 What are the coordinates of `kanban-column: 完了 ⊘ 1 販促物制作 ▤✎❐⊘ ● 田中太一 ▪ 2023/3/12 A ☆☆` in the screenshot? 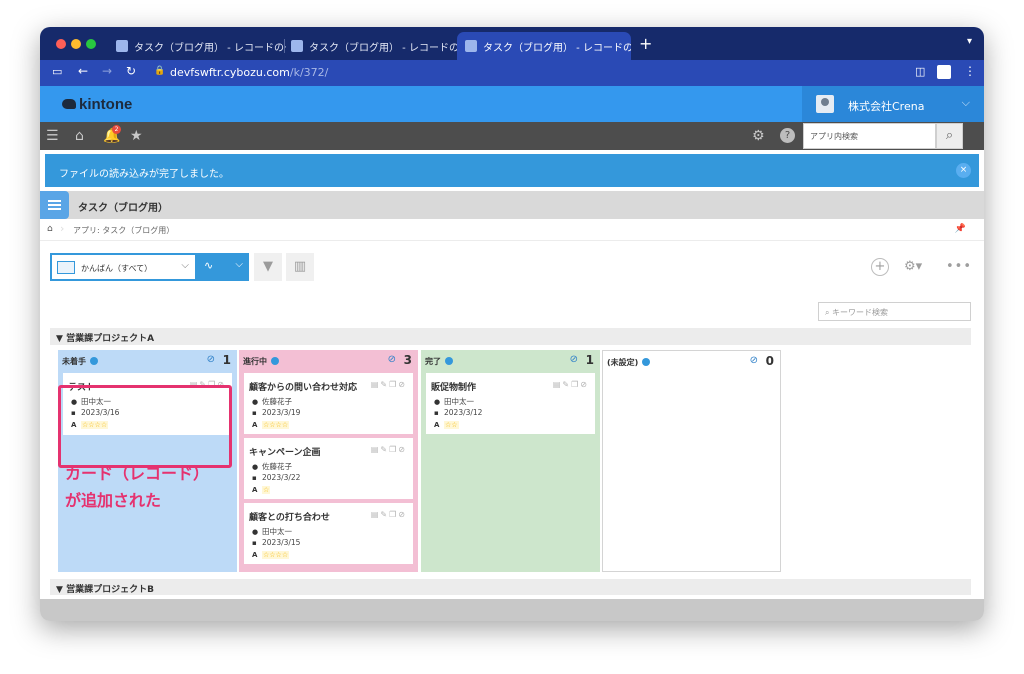 It's located at (510, 461).